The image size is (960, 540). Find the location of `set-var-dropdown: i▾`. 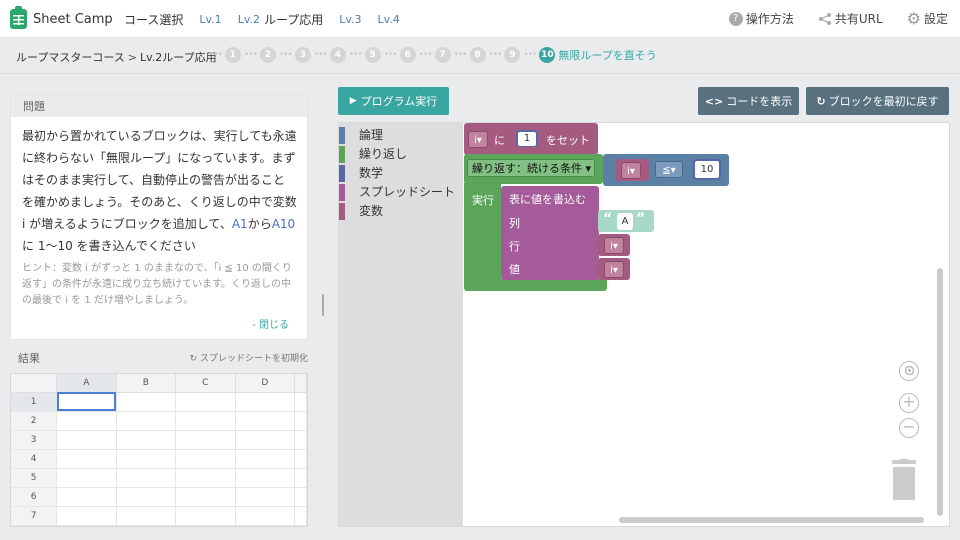

set-var-dropdown: i▾ is located at coordinates (478, 139).